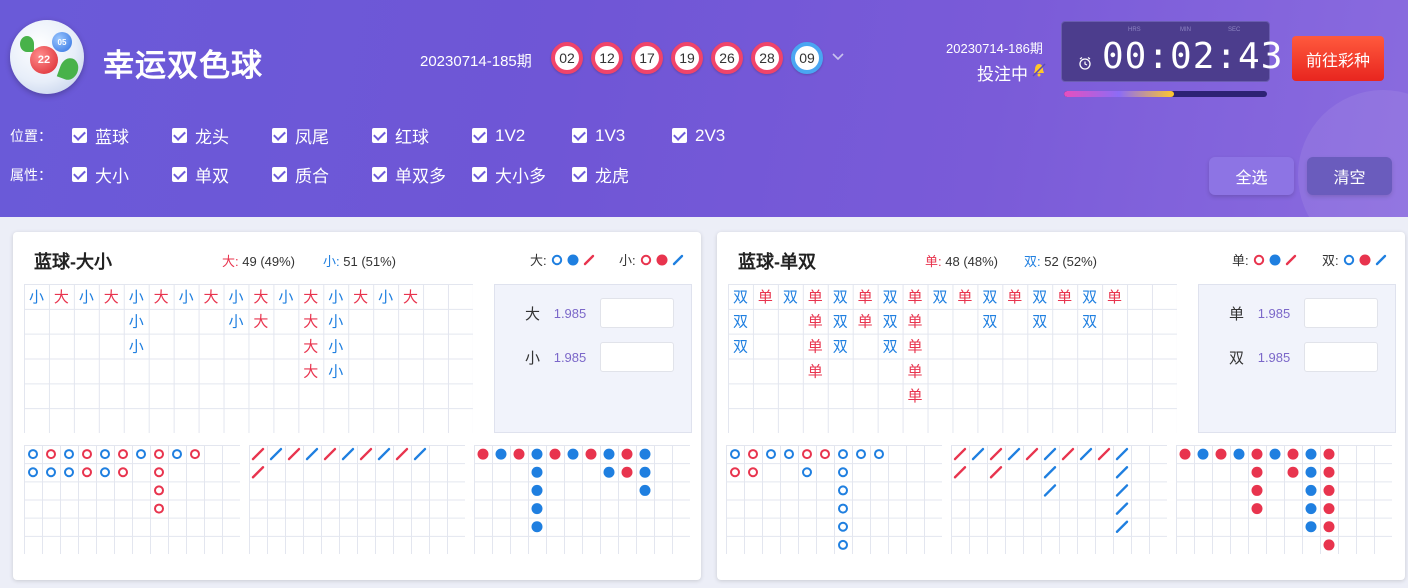 Image resolution: width=1408 pixels, height=588 pixels. What do you see at coordinates (1330, 260) in the screenshot?
I see `legend-b-label: 双:` at bounding box center [1330, 260].